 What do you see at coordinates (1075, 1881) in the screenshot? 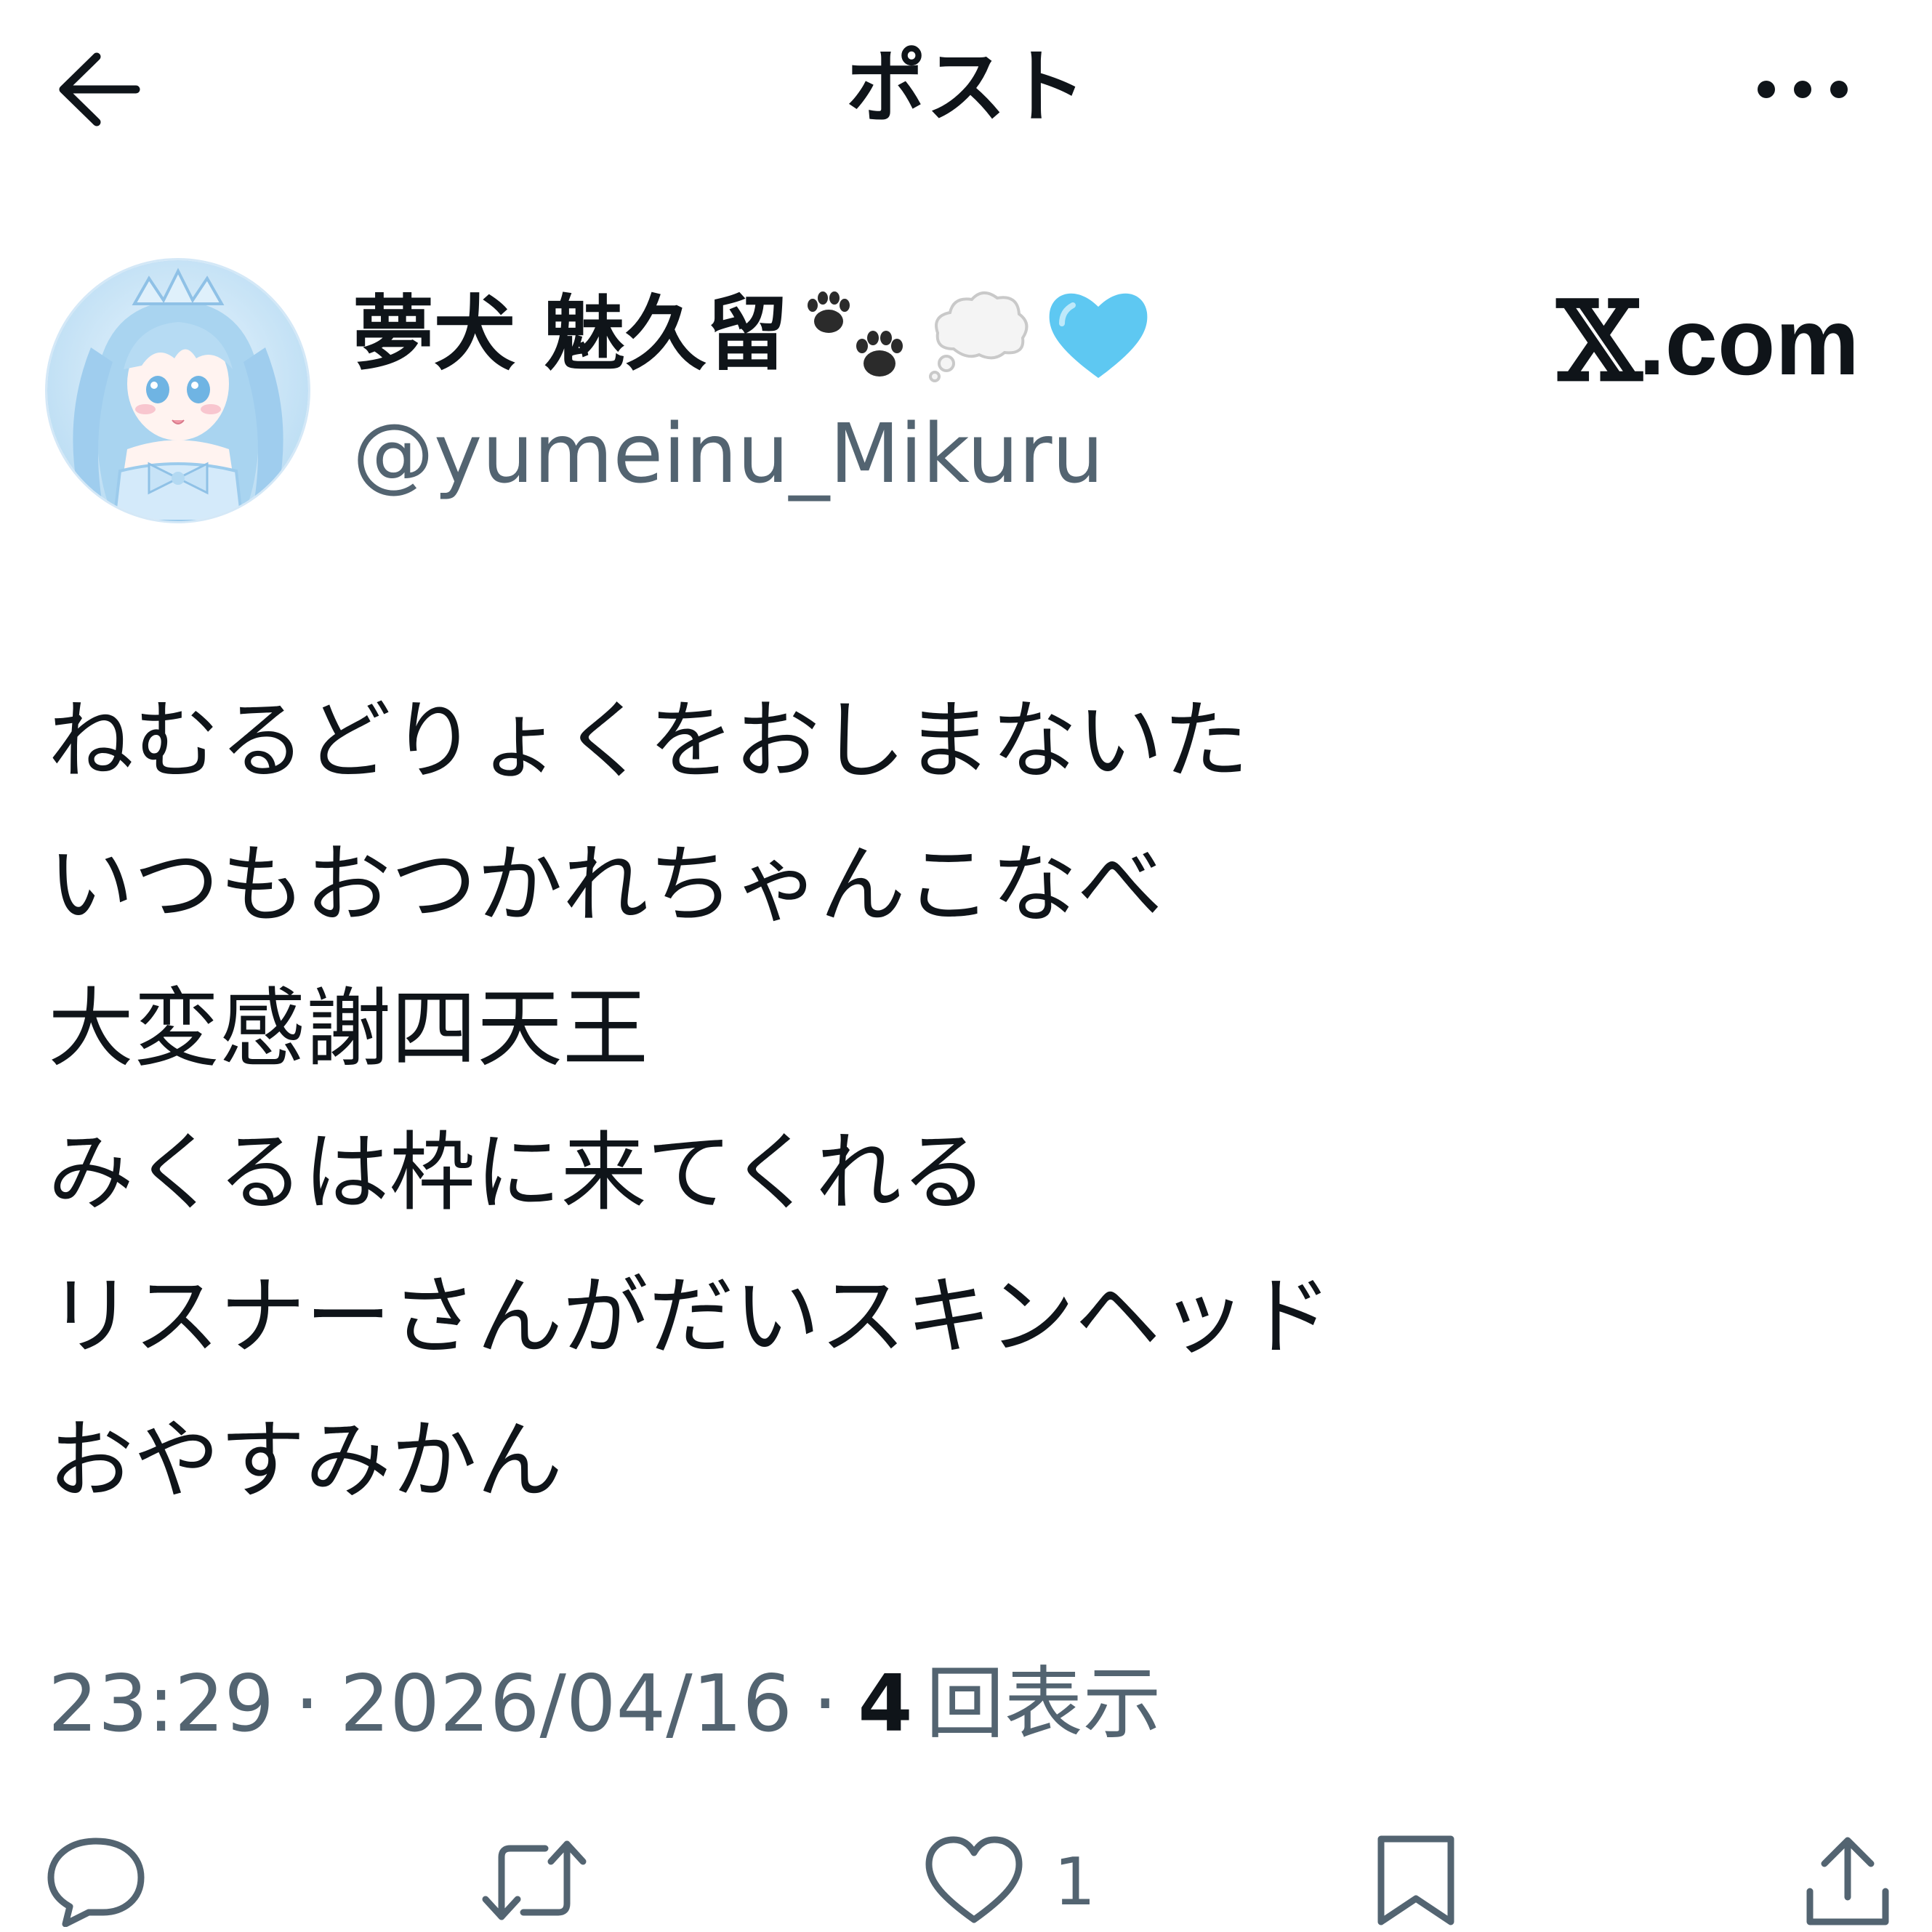
I see `like-count: 1` at bounding box center [1075, 1881].